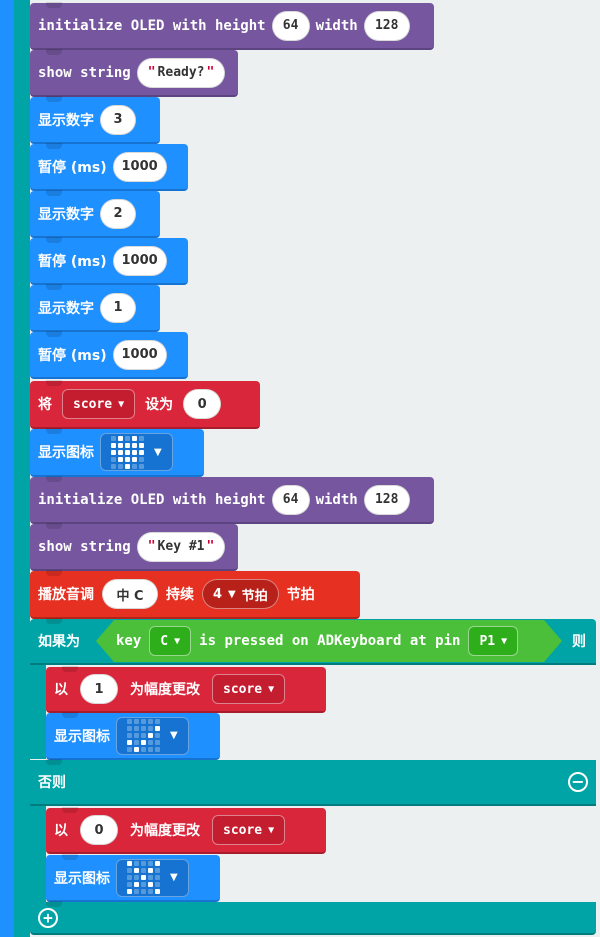 This screenshot has height=937, width=600. What do you see at coordinates (118, 307) in the screenshot?
I see `number-input: 1` at bounding box center [118, 307].